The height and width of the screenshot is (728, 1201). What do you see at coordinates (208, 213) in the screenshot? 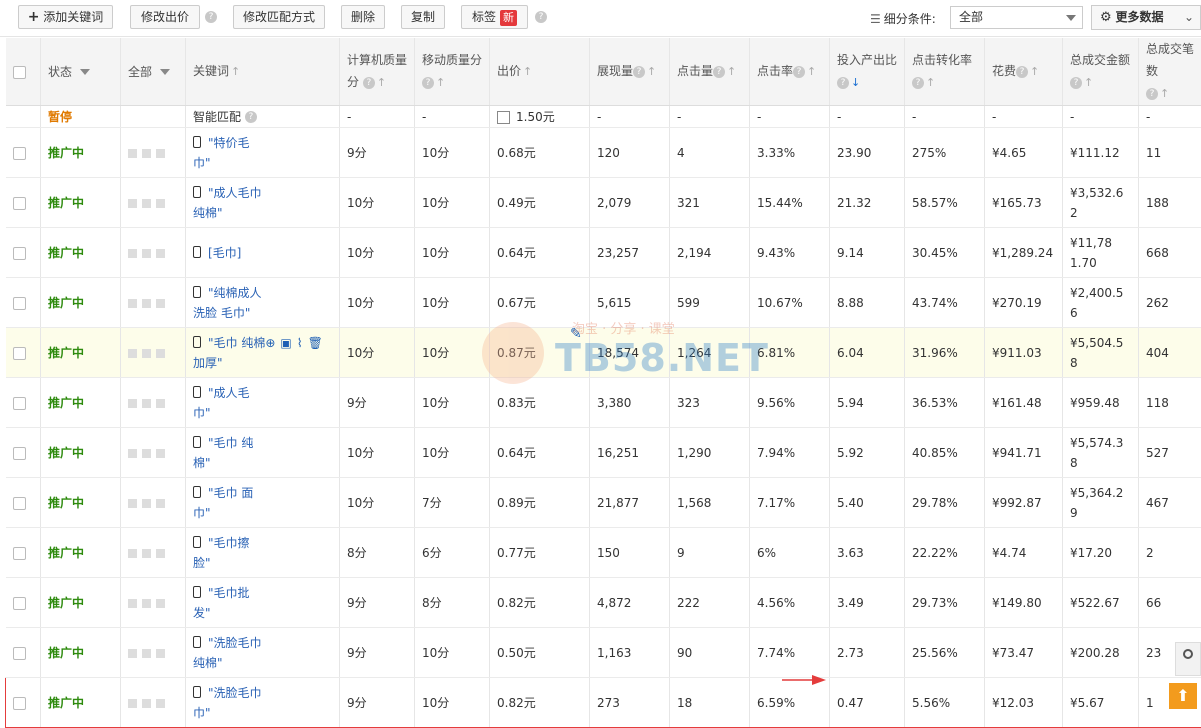
I see `keyword-link: 纯棉"` at bounding box center [208, 213].